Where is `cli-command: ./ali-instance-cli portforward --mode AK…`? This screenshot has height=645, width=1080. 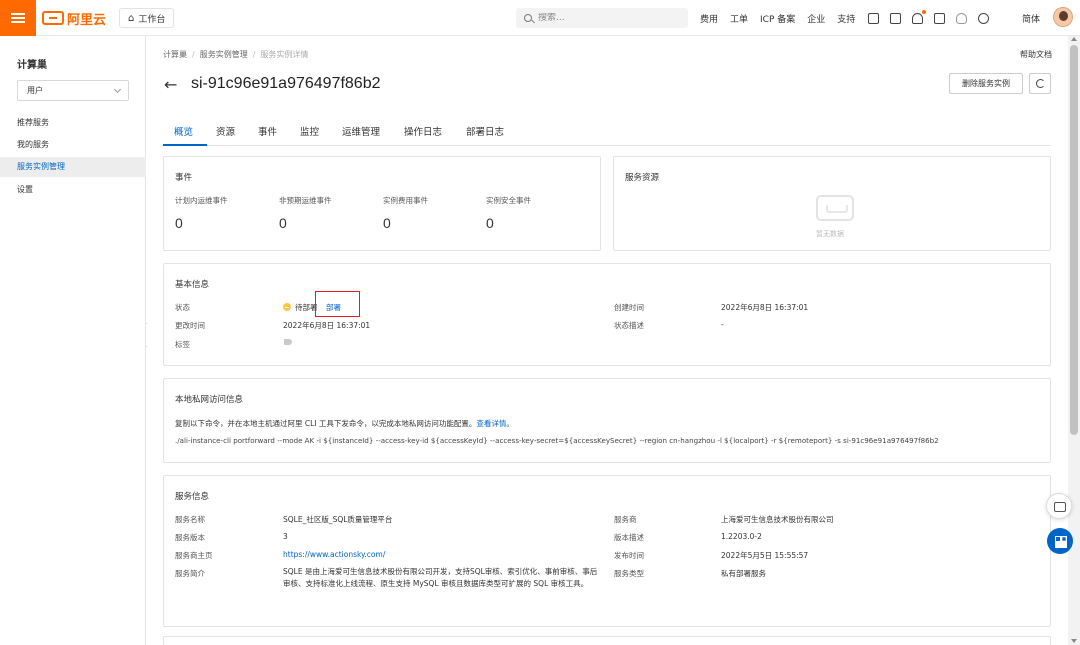
cli-command: ./ali-instance-cli portforward --mode AK… is located at coordinates (557, 440).